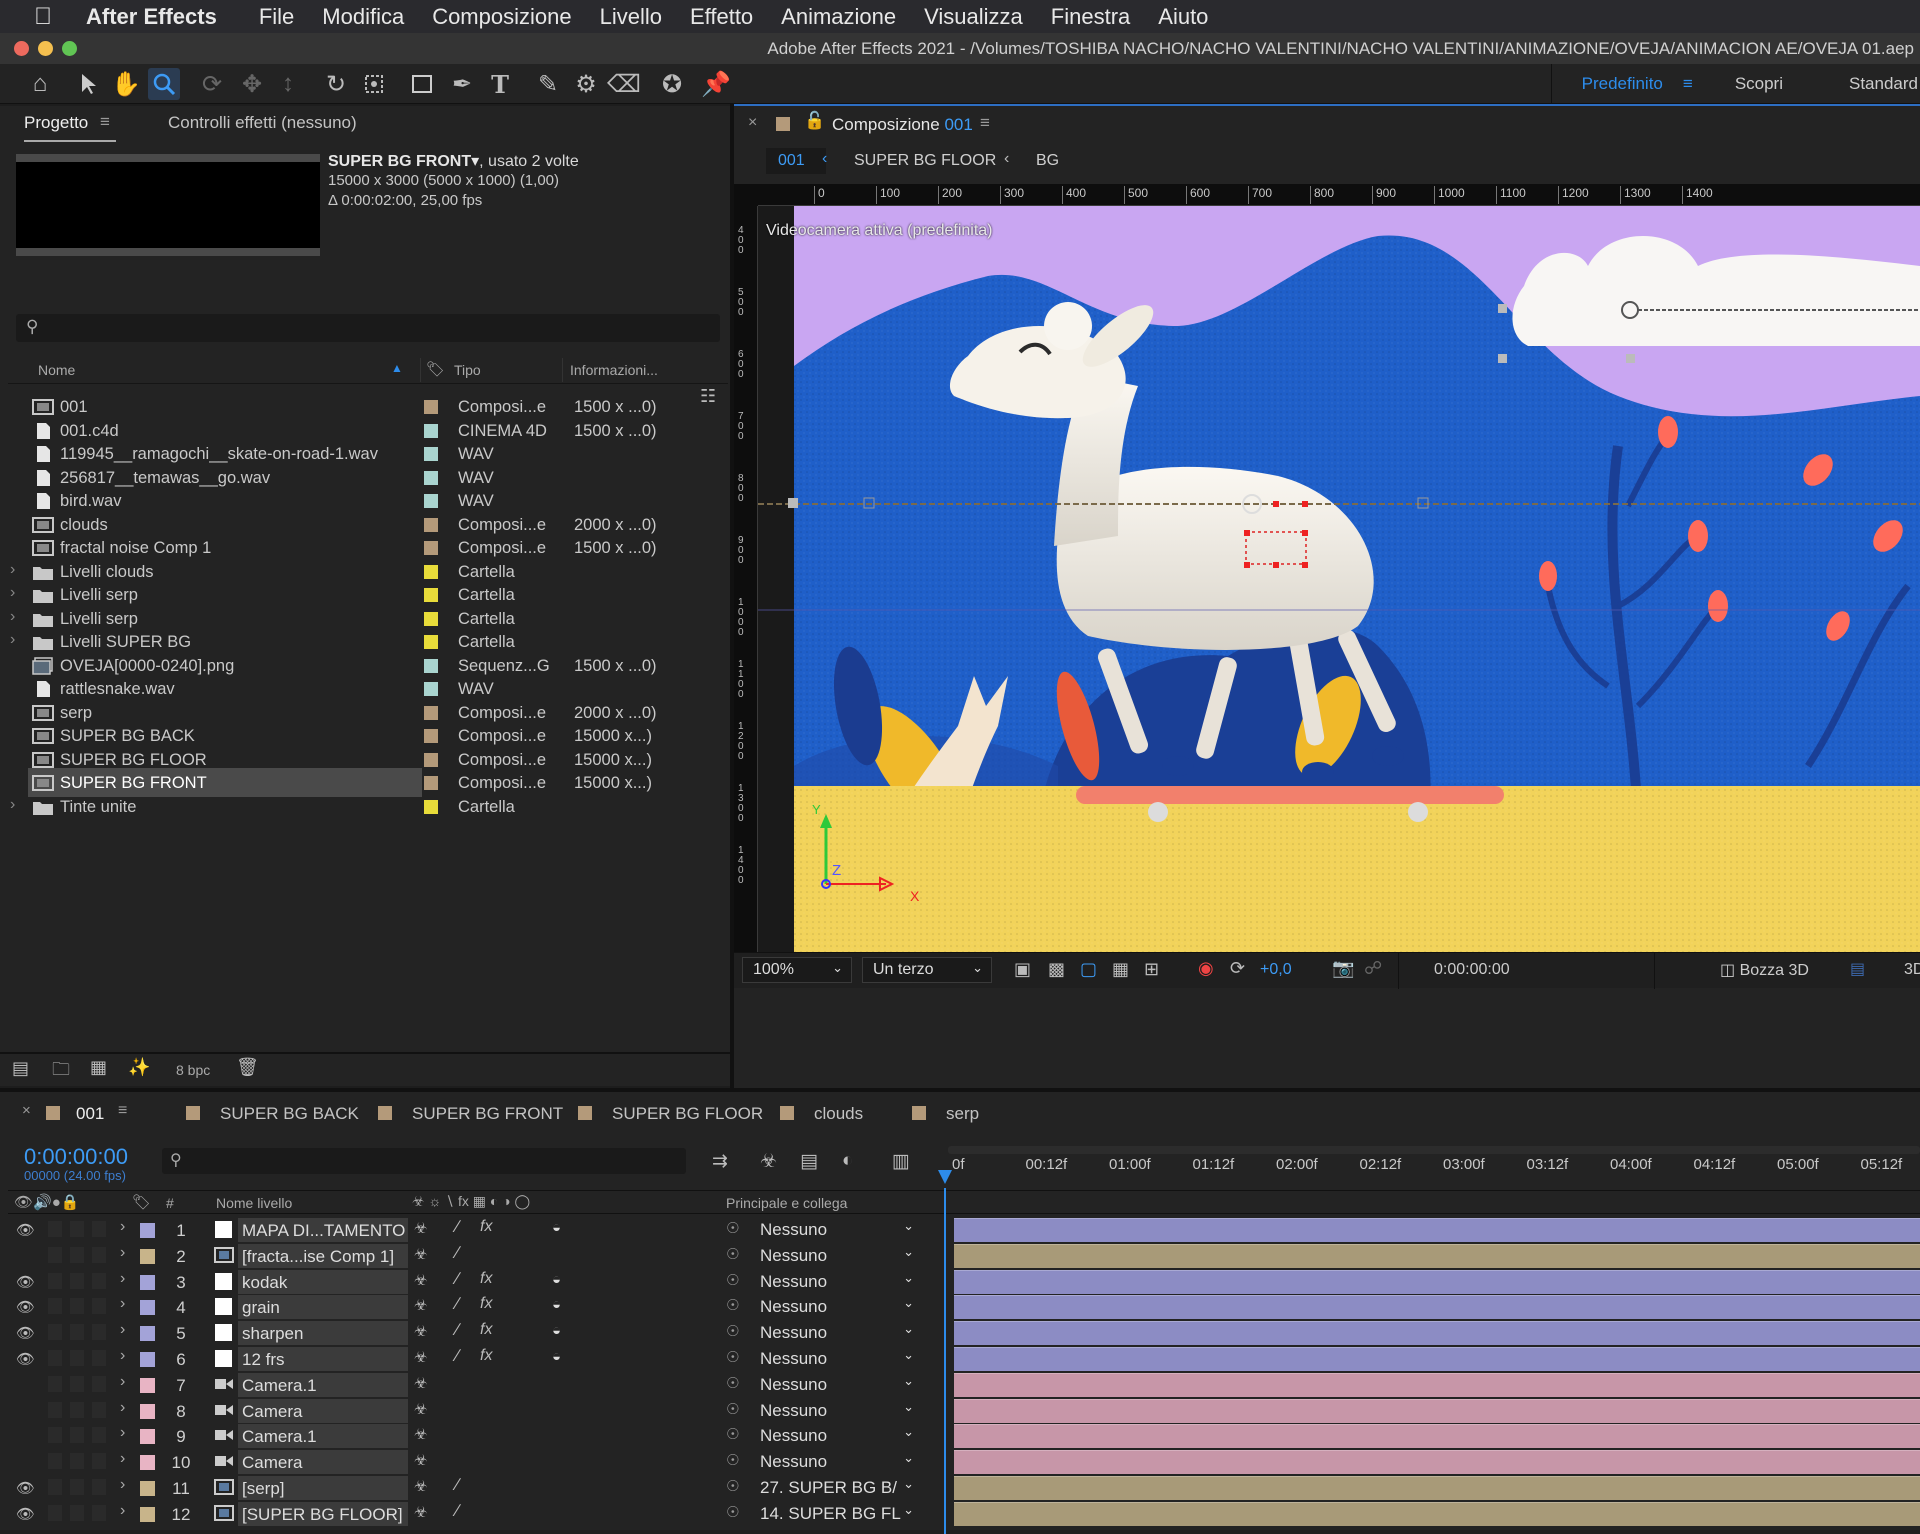  What do you see at coordinates (964, 1385) in the screenshot?
I see `layer-row: › 7 Camera.1 ☣ ☉ Nessuno ⌄` at bounding box center [964, 1385].